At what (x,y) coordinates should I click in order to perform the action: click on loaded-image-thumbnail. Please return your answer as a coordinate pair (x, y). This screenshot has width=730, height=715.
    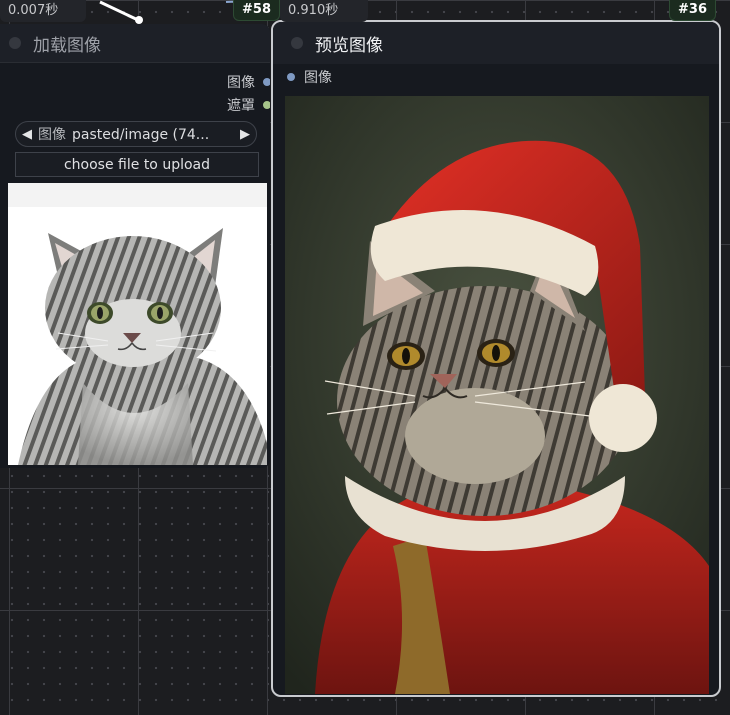
    Looking at the image, I should click on (137, 324).